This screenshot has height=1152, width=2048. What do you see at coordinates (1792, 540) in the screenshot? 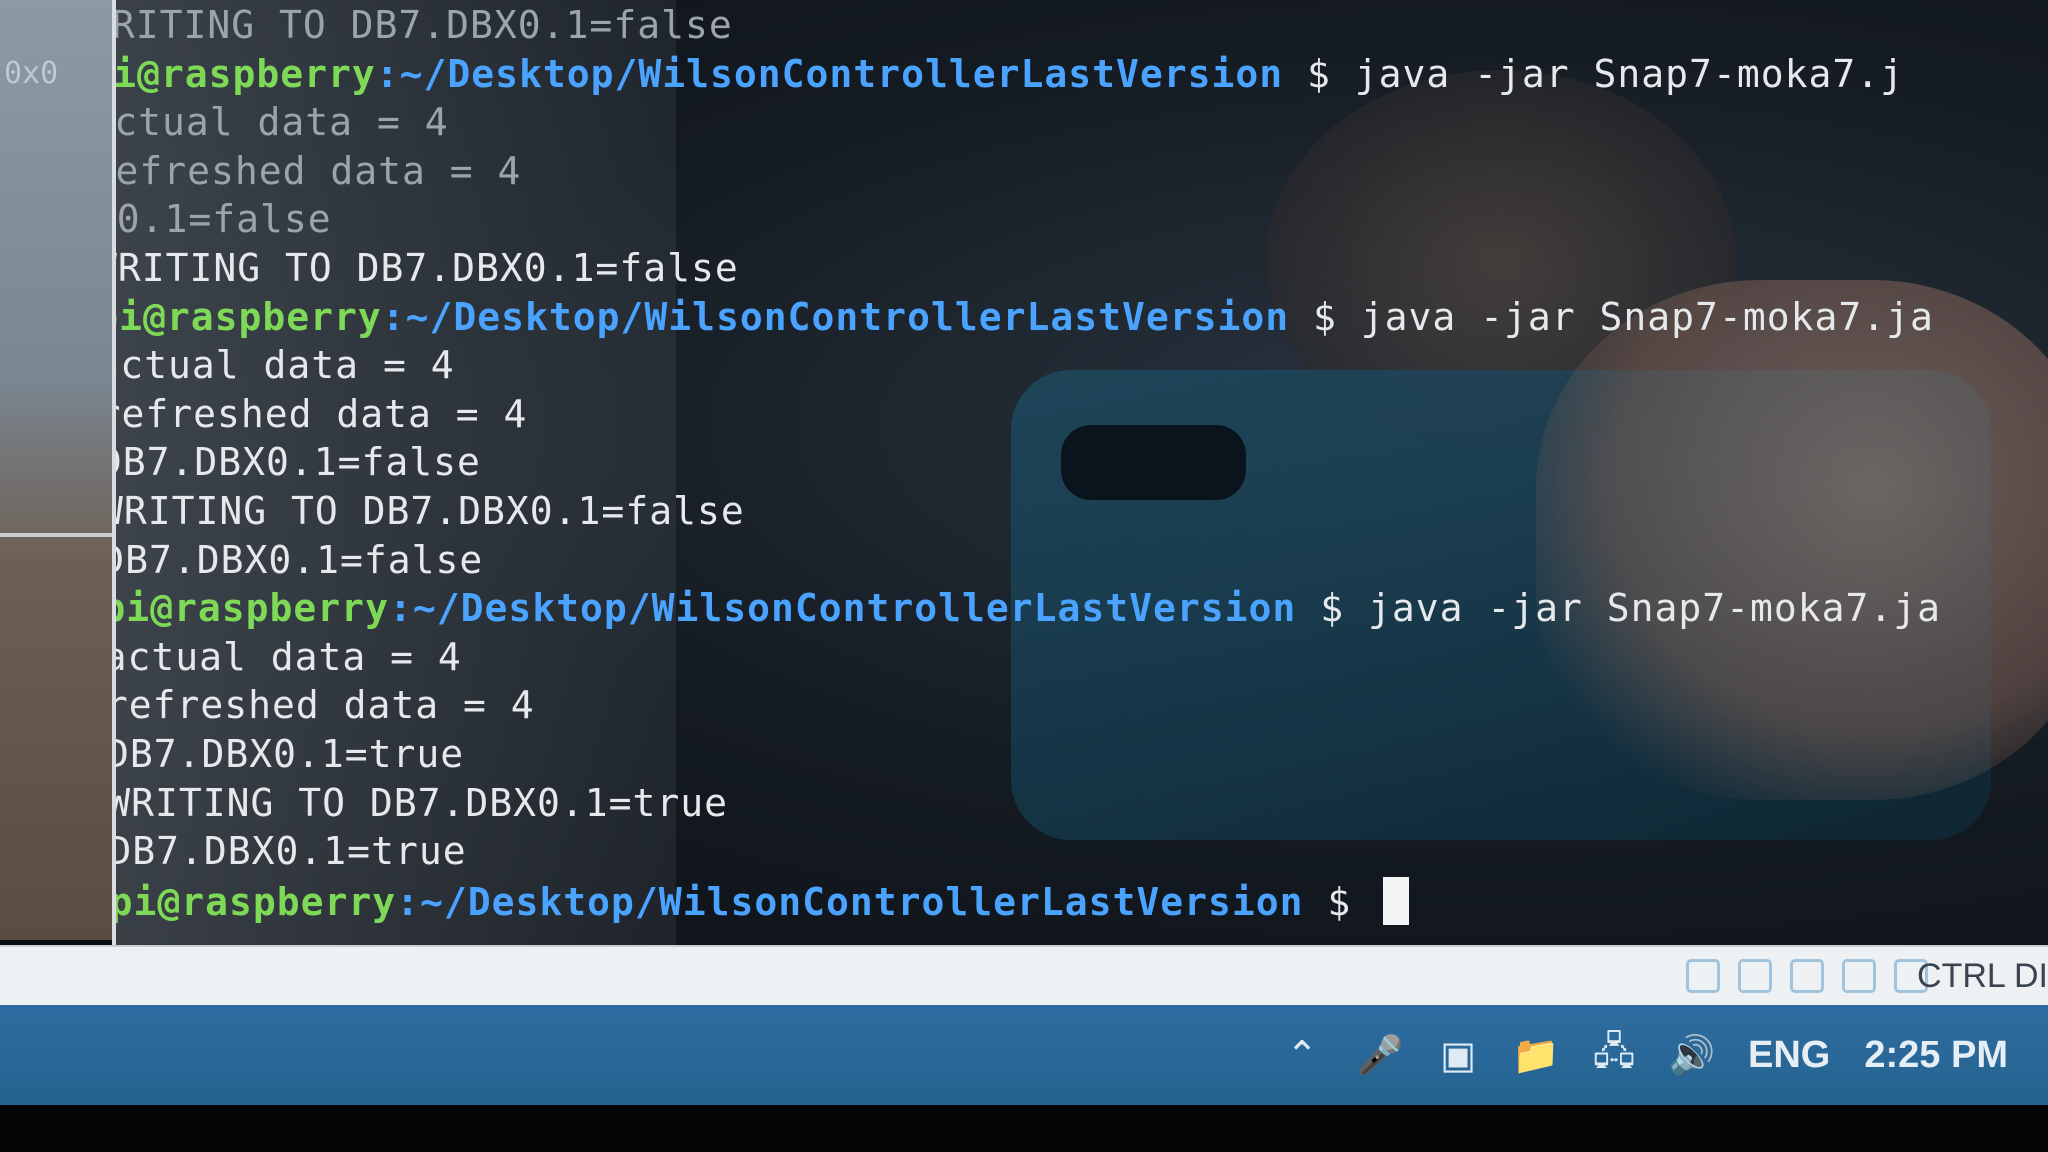
I see `reflection-hand` at bounding box center [1792, 540].